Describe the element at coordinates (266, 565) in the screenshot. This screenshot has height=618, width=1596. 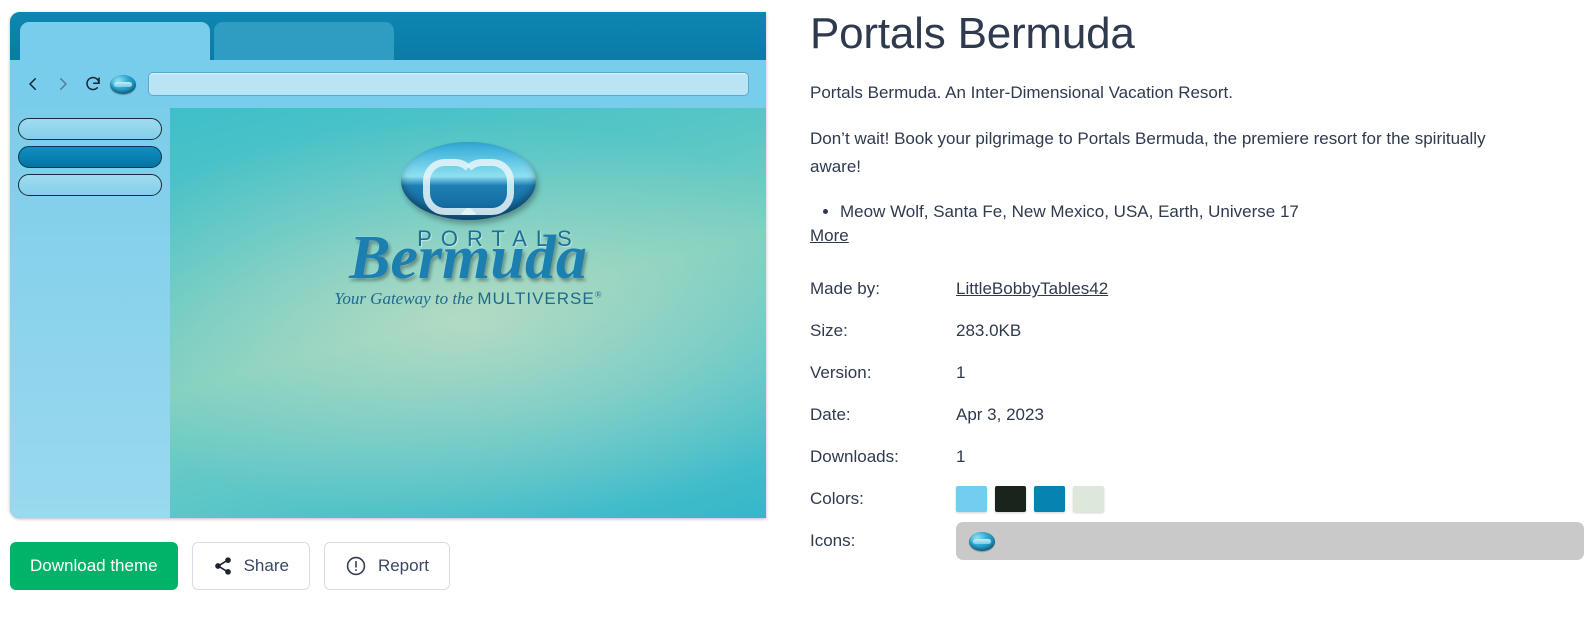
I see `share-label: Share` at that location.